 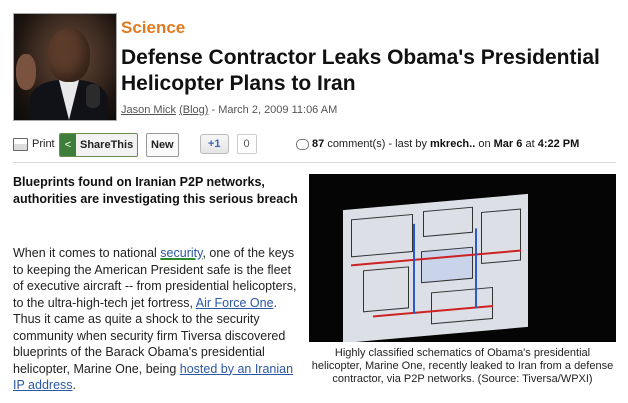 What do you see at coordinates (246, 144) in the screenshot?
I see `plusone-count: 0` at bounding box center [246, 144].